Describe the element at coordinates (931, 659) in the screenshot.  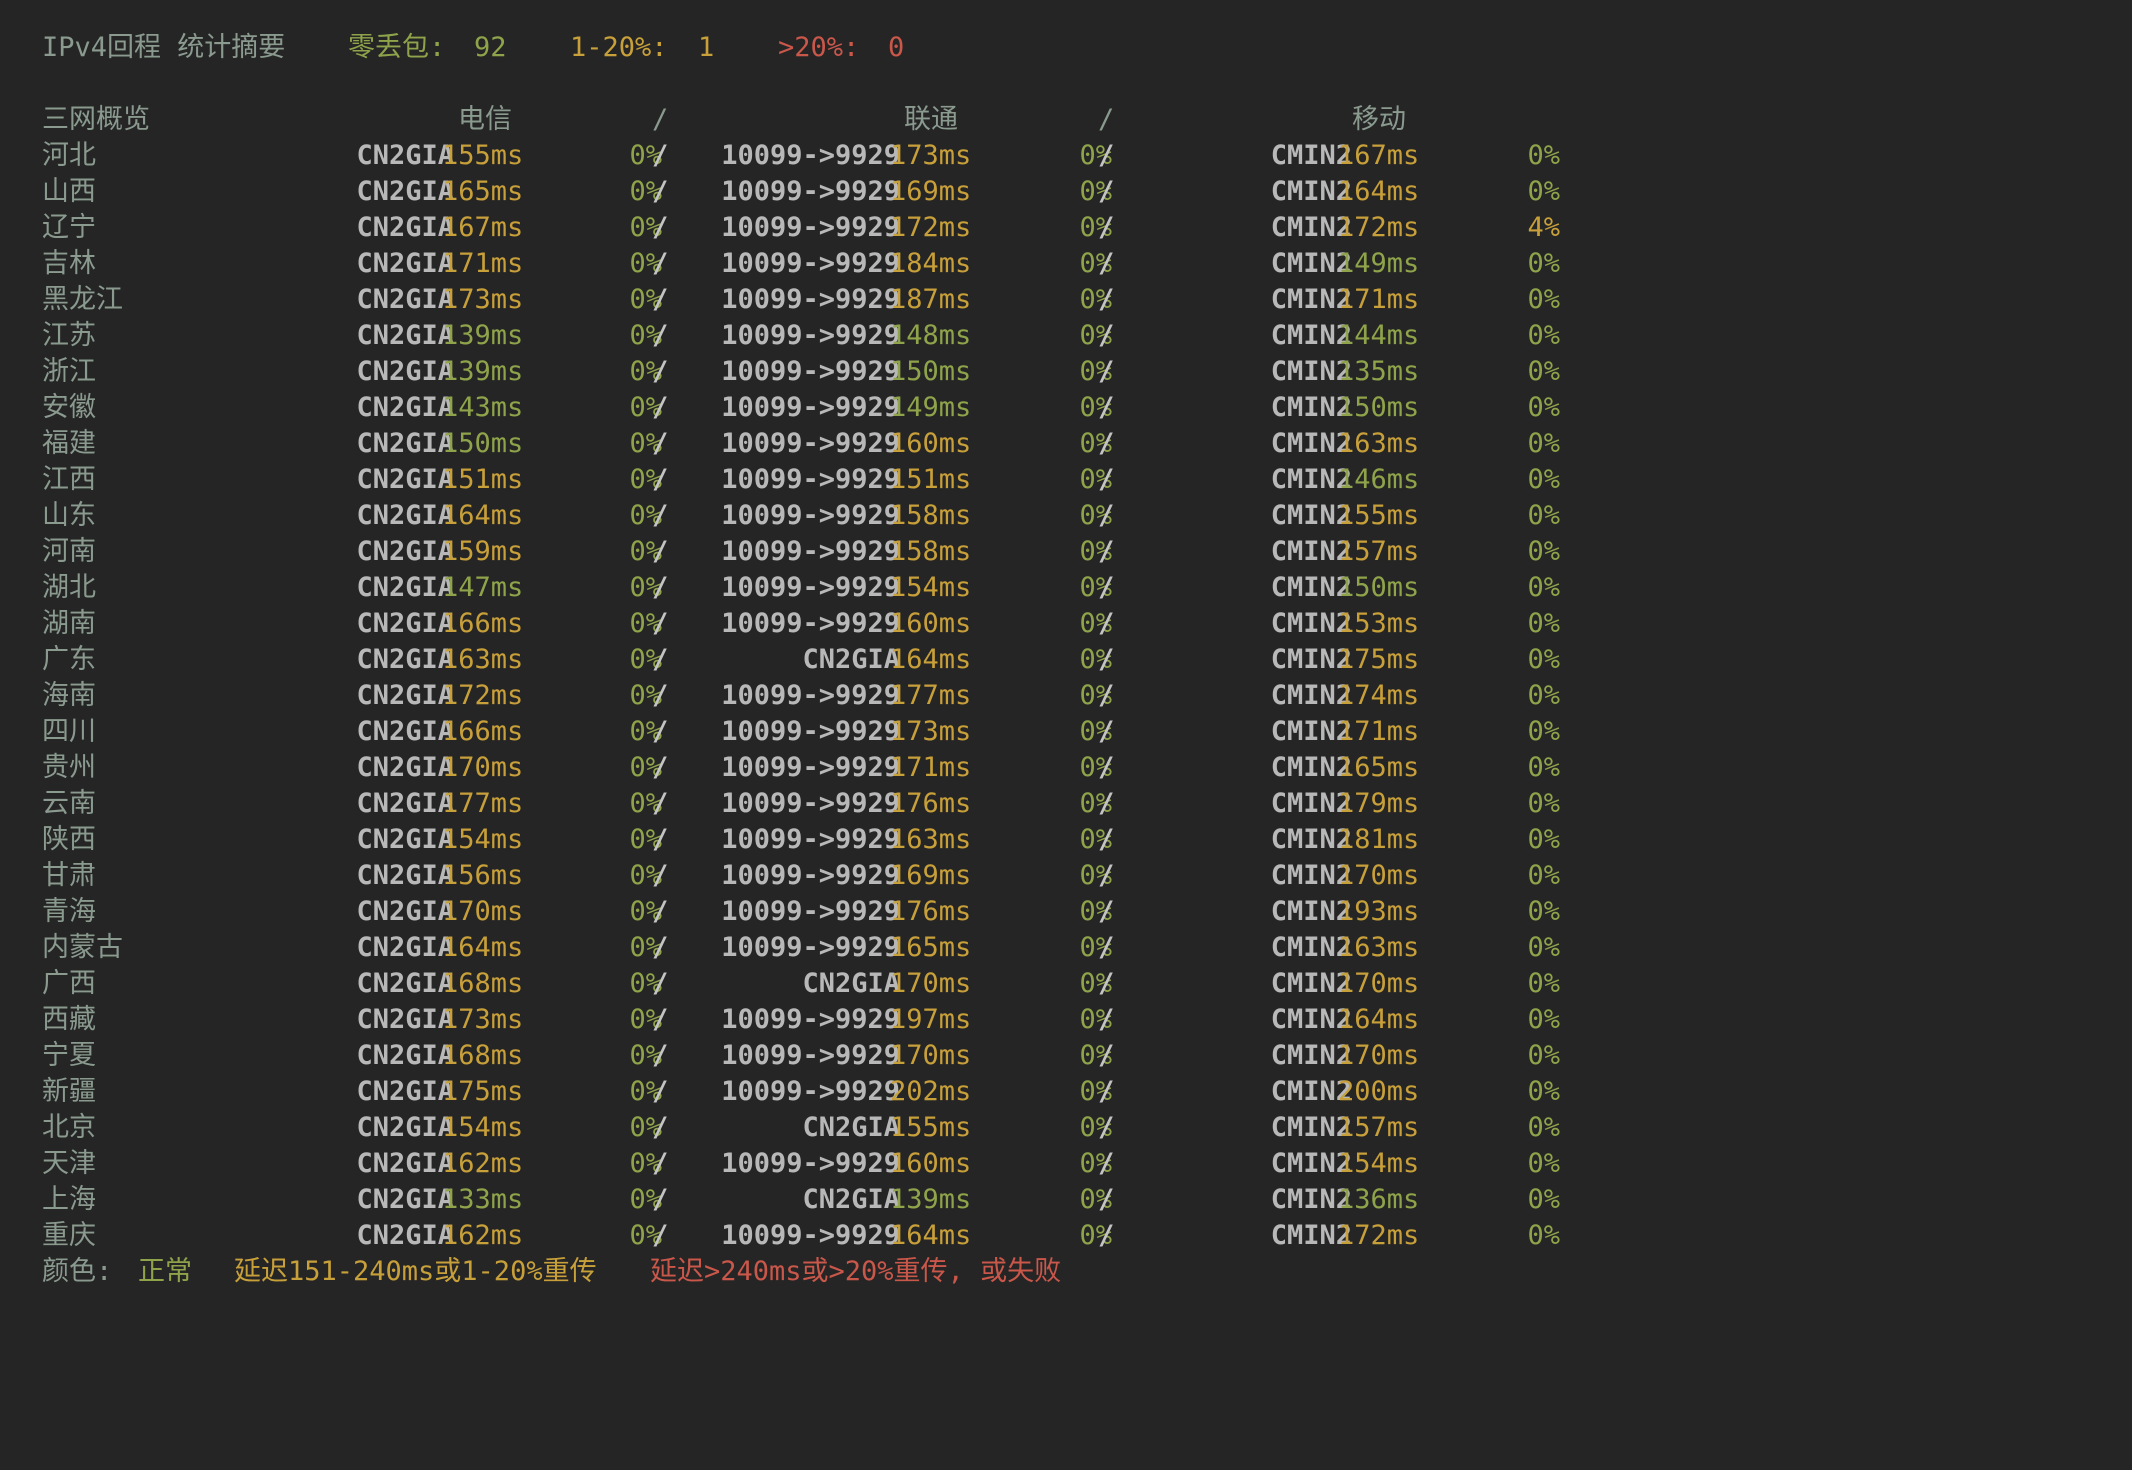
I see `unicom-latency: 164ms` at that location.